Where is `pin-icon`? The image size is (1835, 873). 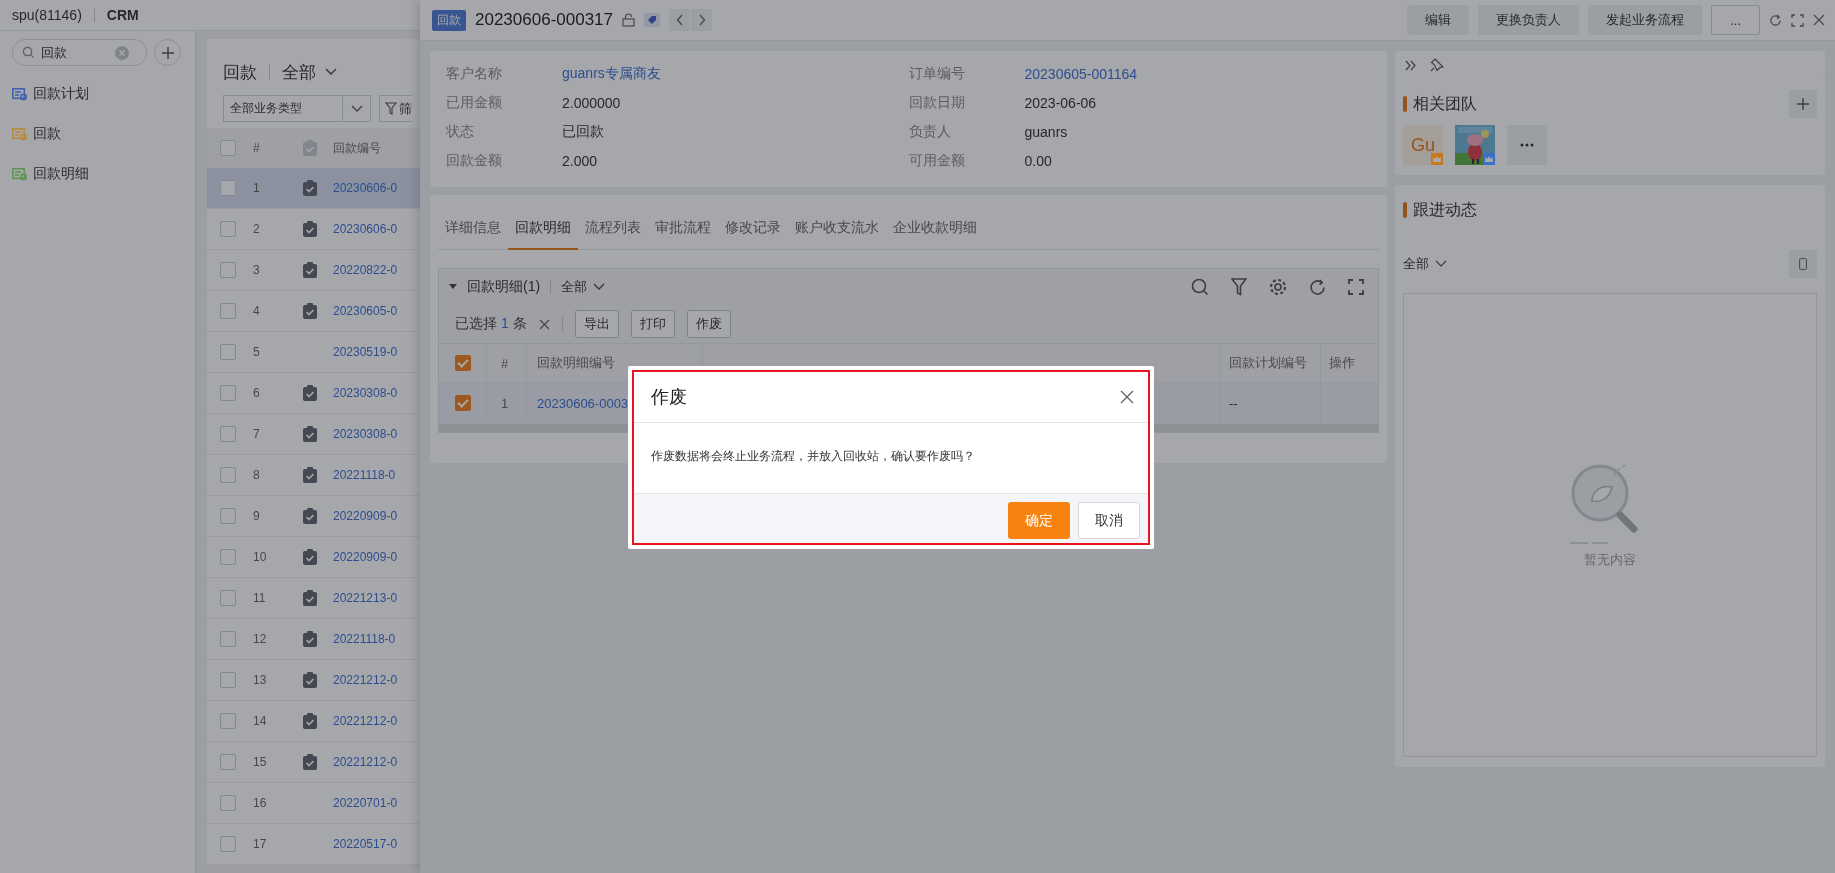 pin-icon is located at coordinates (1437, 65).